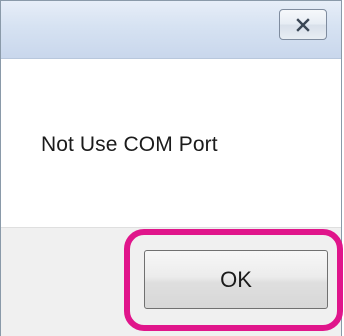 This screenshot has height=336, width=344. Describe the element at coordinates (129, 144) in the screenshot. I see `dialog-message: Not Use COM Port` at that location.